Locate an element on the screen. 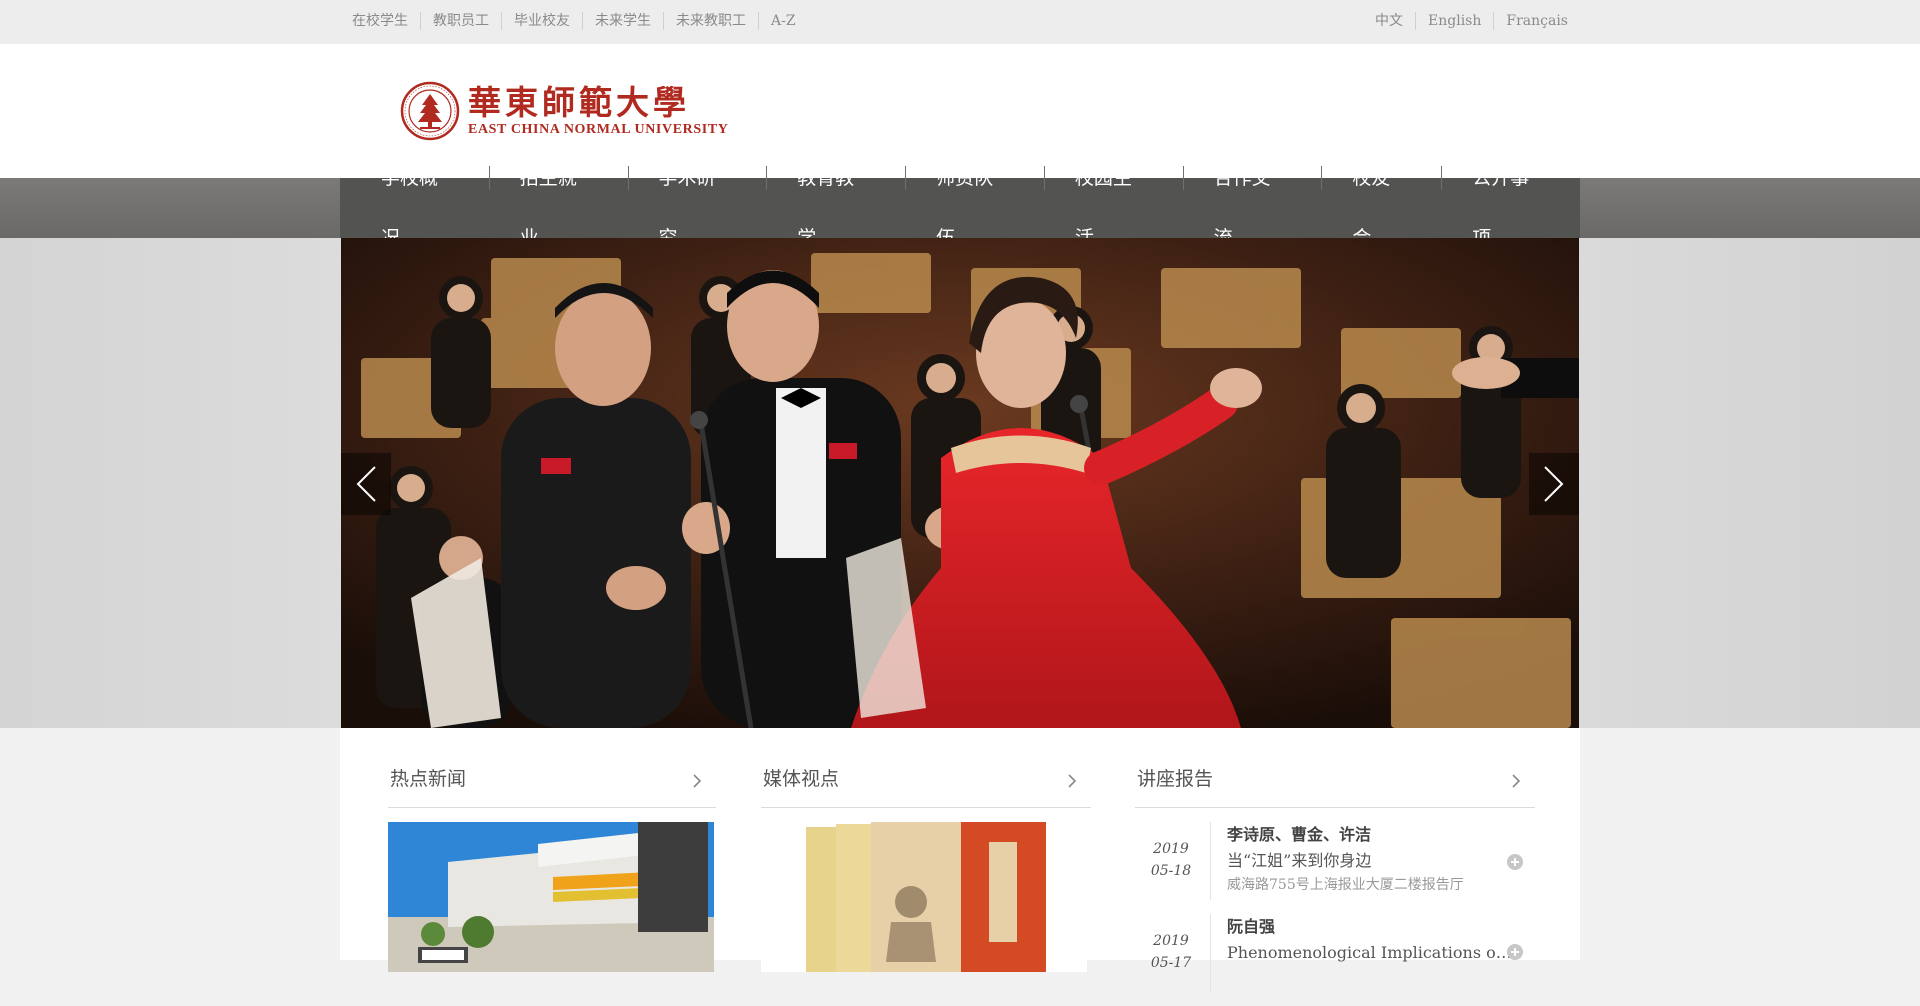 The width and height of the screenshot is (1920, 1006). media-thumbnail is located at coordinates (924, 897).